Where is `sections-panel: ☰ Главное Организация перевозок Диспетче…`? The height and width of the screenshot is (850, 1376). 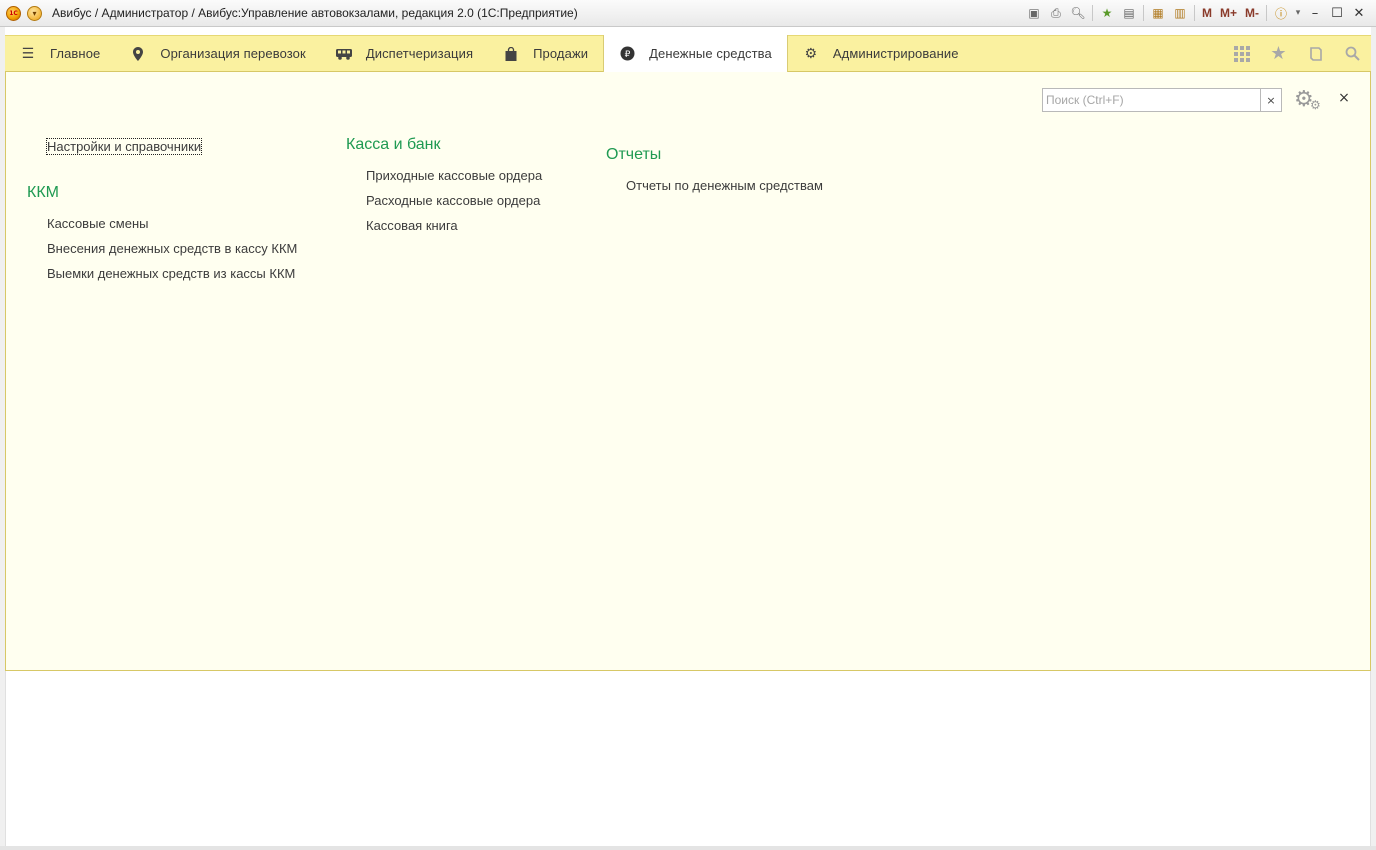
sections-panel: ☰ Главное Организация перевозок Диспетче… is located at coordinates (688, 53).